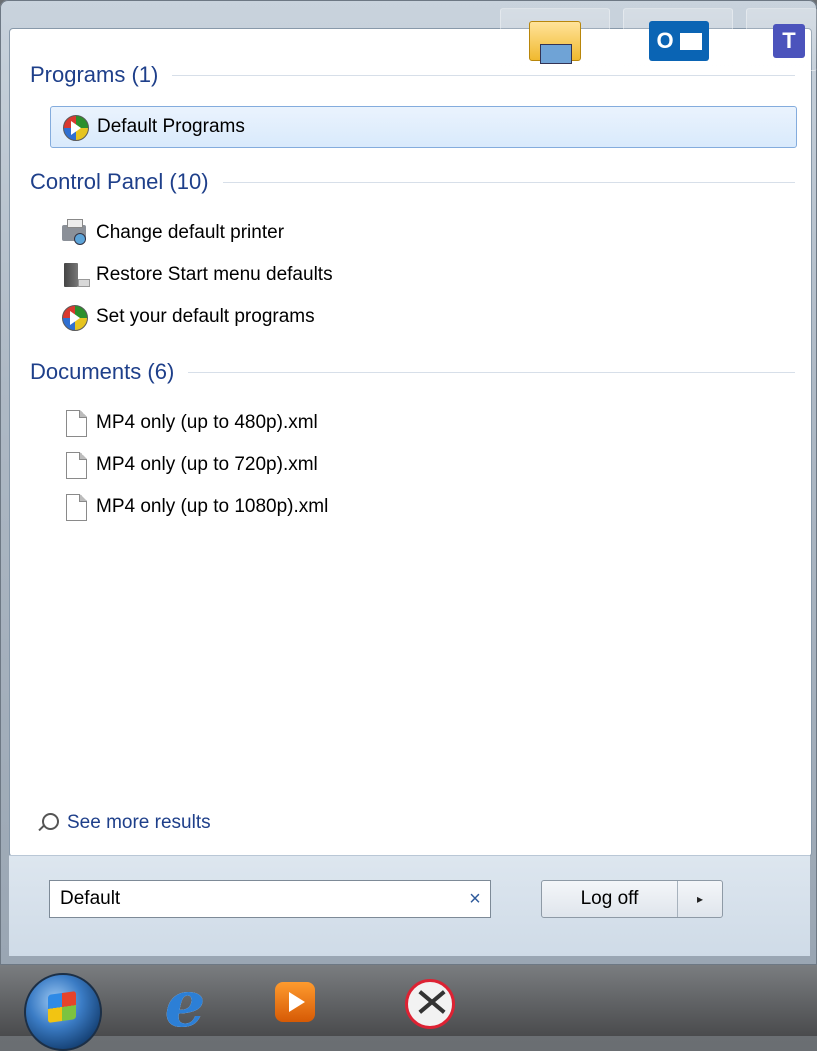 The height and width of the screenshot is (1051, 817). I want to click on teams-icon: T, so click(789, 41).